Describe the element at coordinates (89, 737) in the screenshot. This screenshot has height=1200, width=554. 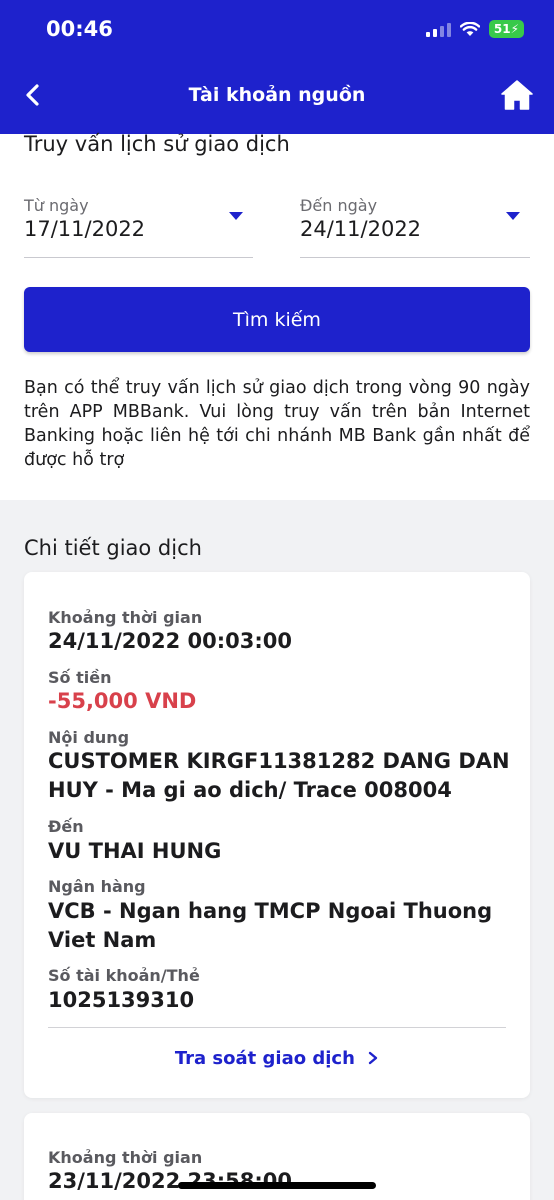
I see `content-label: Nội dung` at that location.